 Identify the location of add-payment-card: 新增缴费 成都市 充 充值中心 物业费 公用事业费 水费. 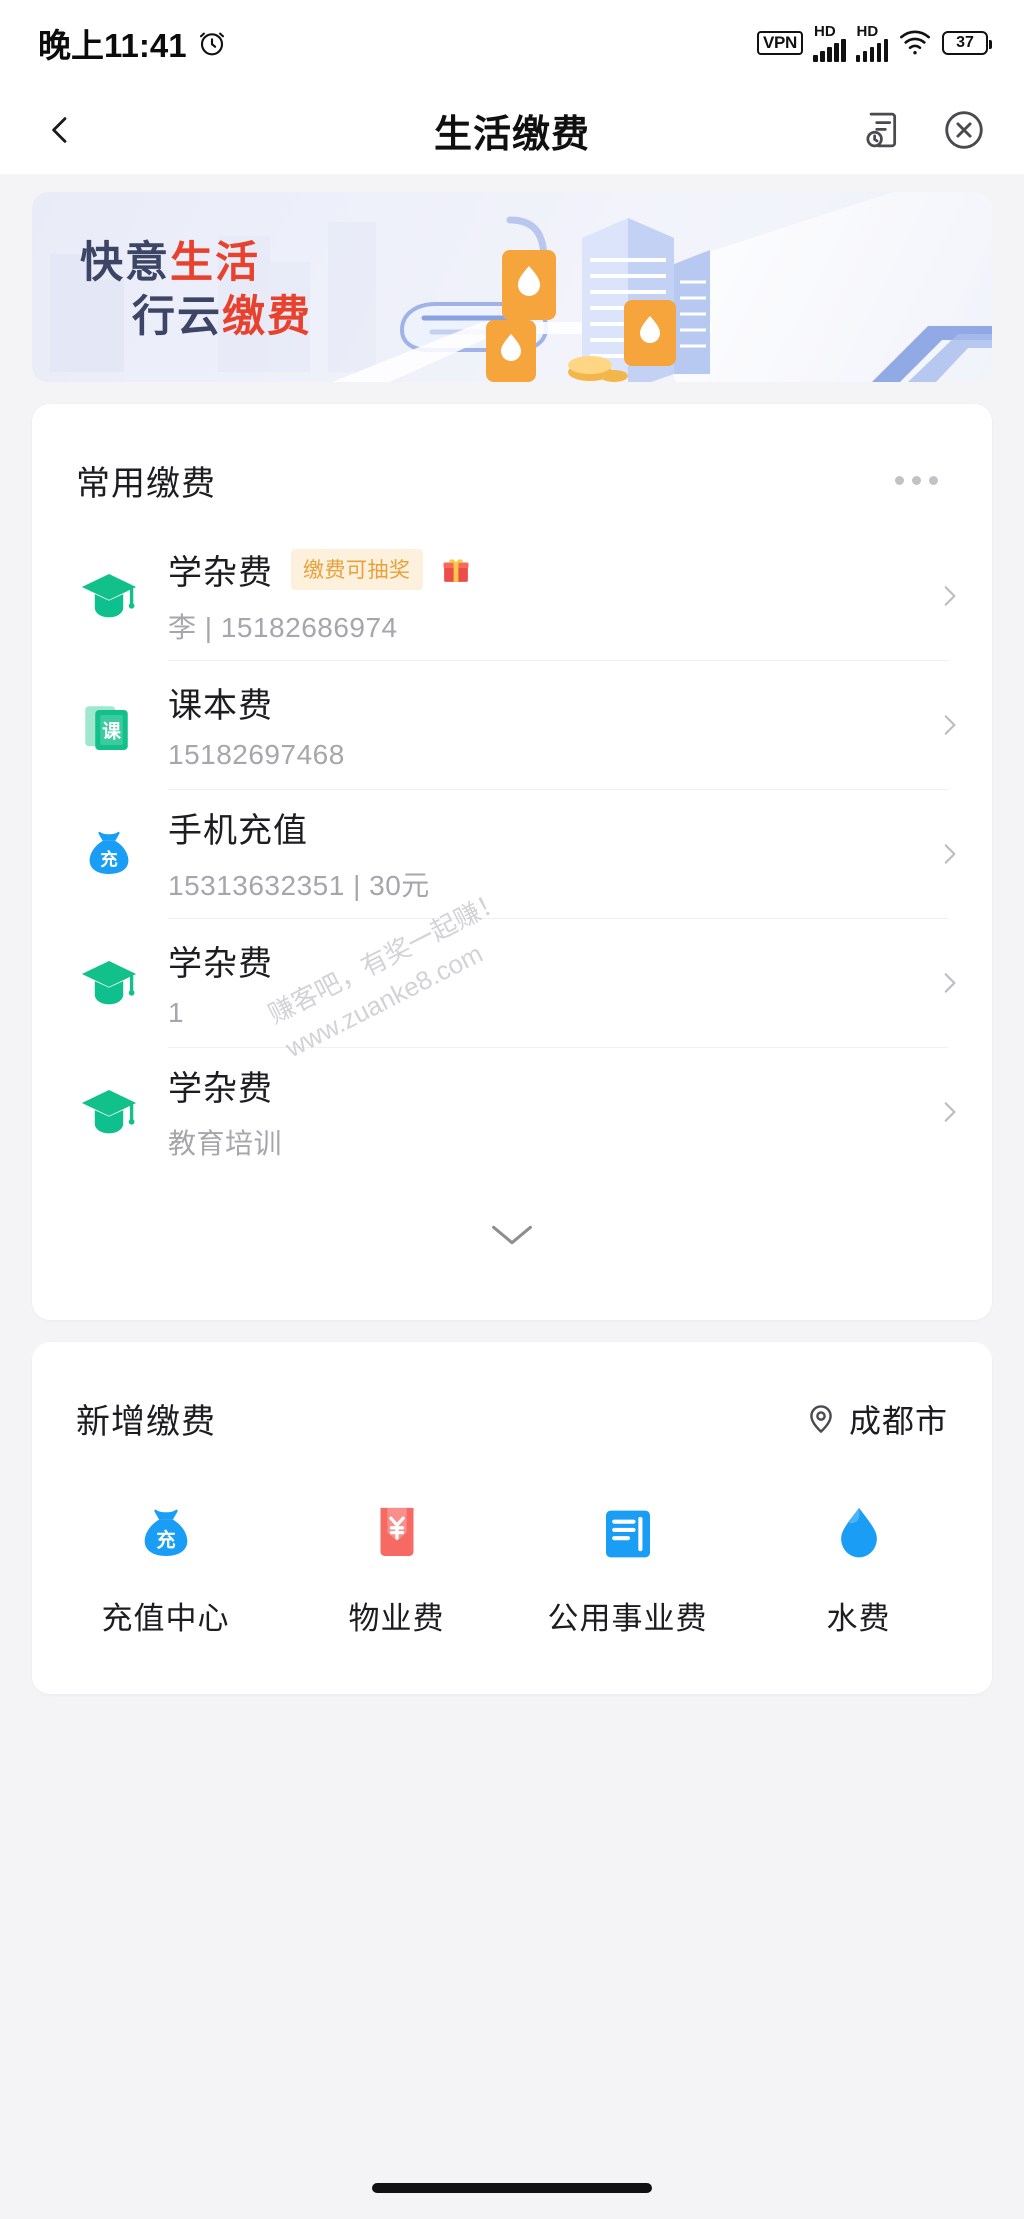
(512, 1518).